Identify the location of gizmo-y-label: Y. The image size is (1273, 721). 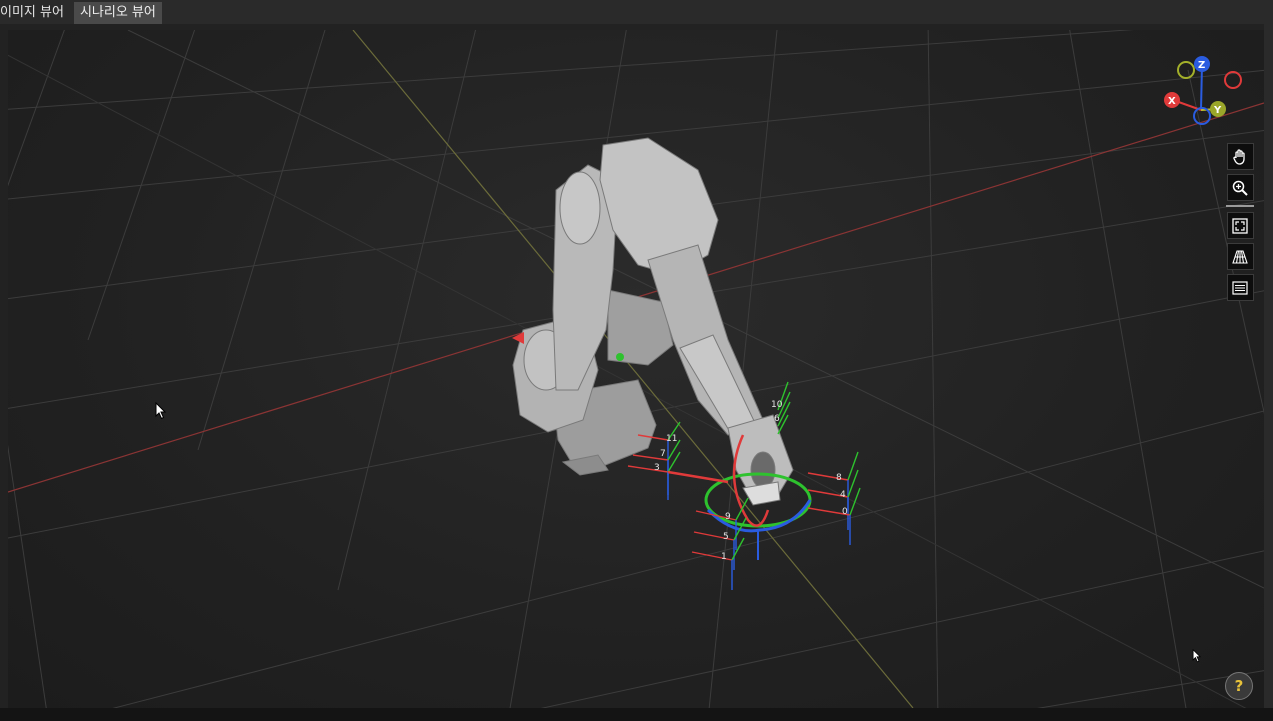
(1217, 110).